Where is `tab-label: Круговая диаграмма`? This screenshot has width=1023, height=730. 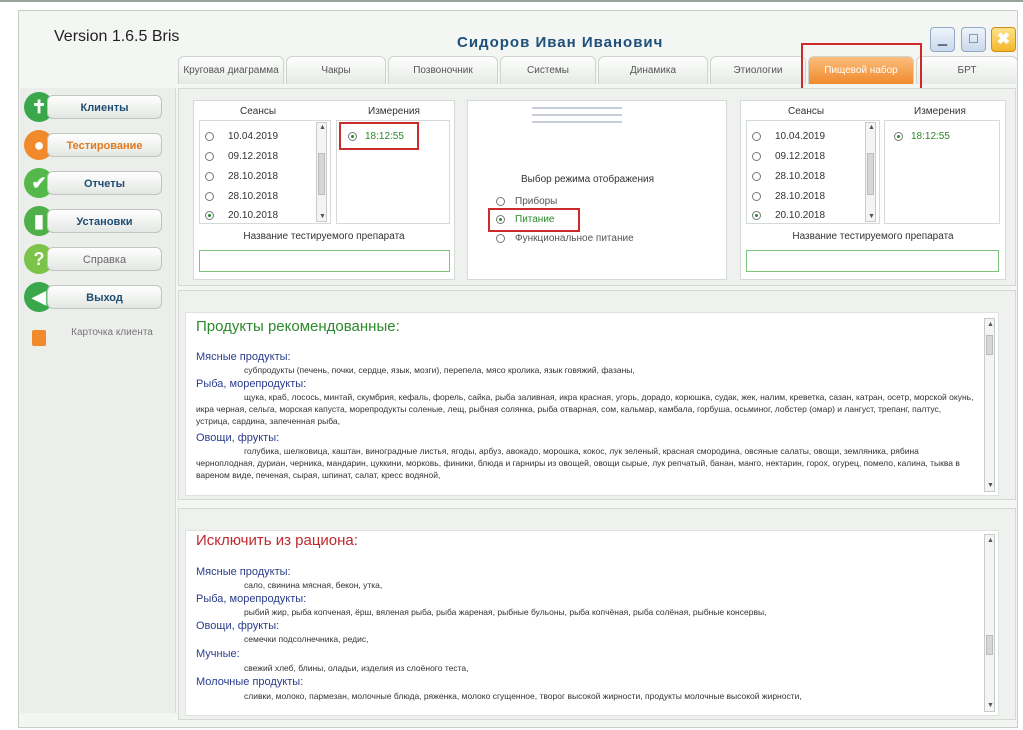
tab-label: Круговая диаграмма is located at coordinates (231, 70).